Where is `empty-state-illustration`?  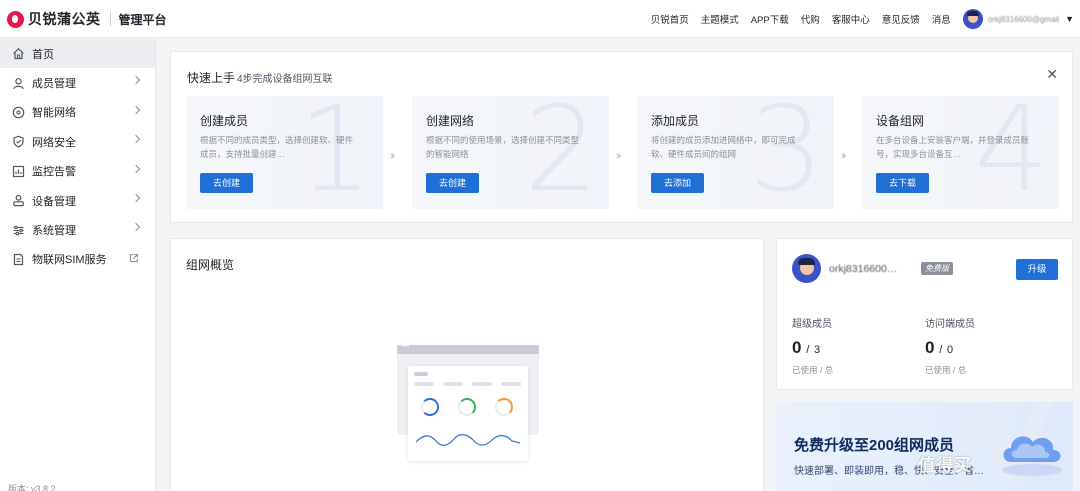 empty-state-illustration is located at coordinates (468, 403).